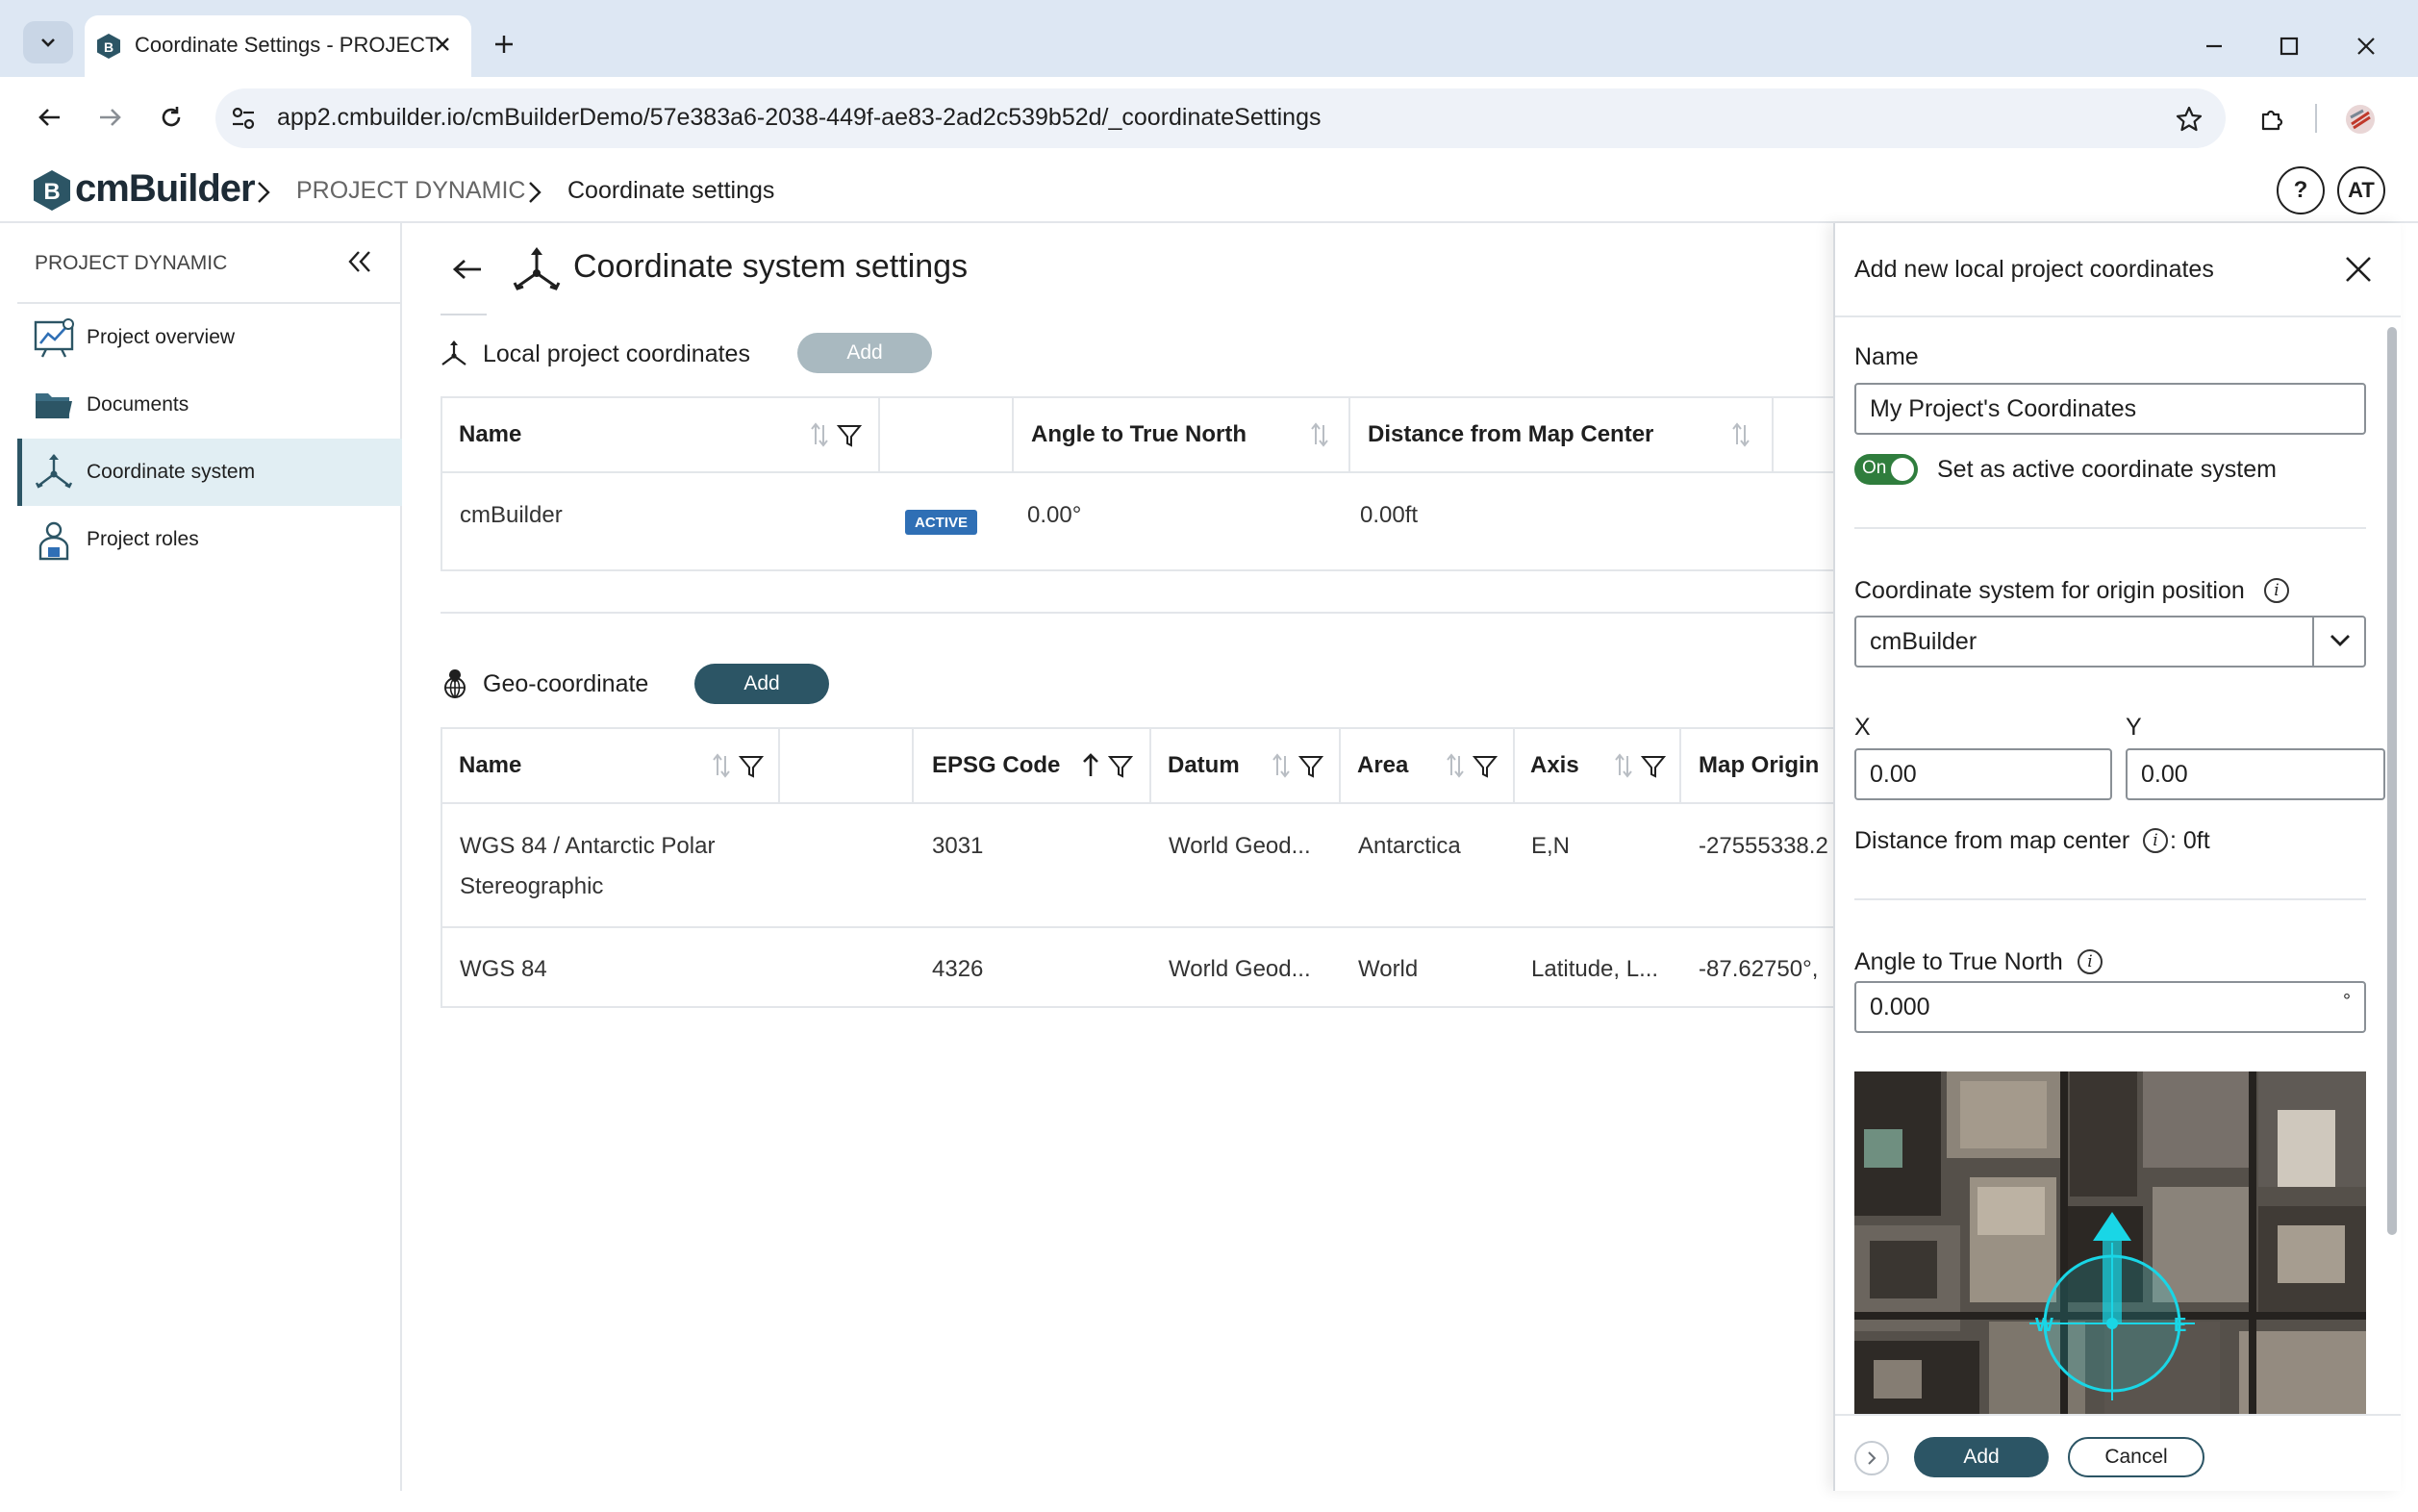 Image resolution: width=2418 pixels, height=1512 pixels. Describe the element at coordinates (2110, 528) in the screenshot. I see `panel-divider` at that location.